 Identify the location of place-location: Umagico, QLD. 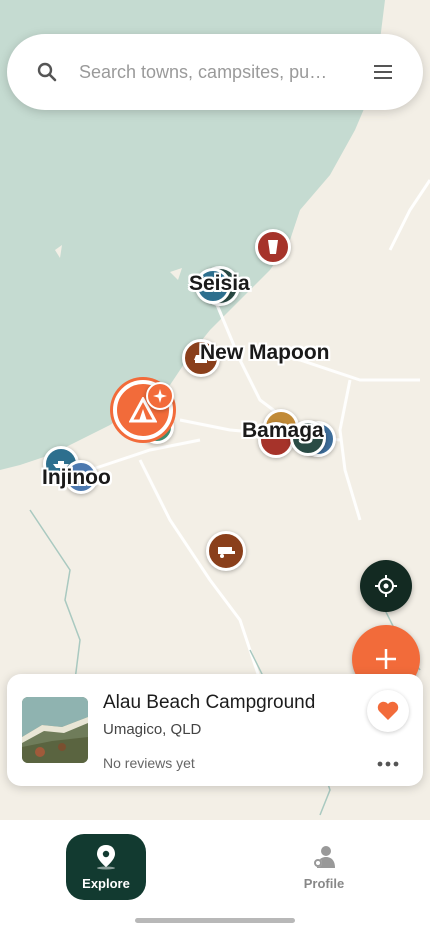
(152, 729).